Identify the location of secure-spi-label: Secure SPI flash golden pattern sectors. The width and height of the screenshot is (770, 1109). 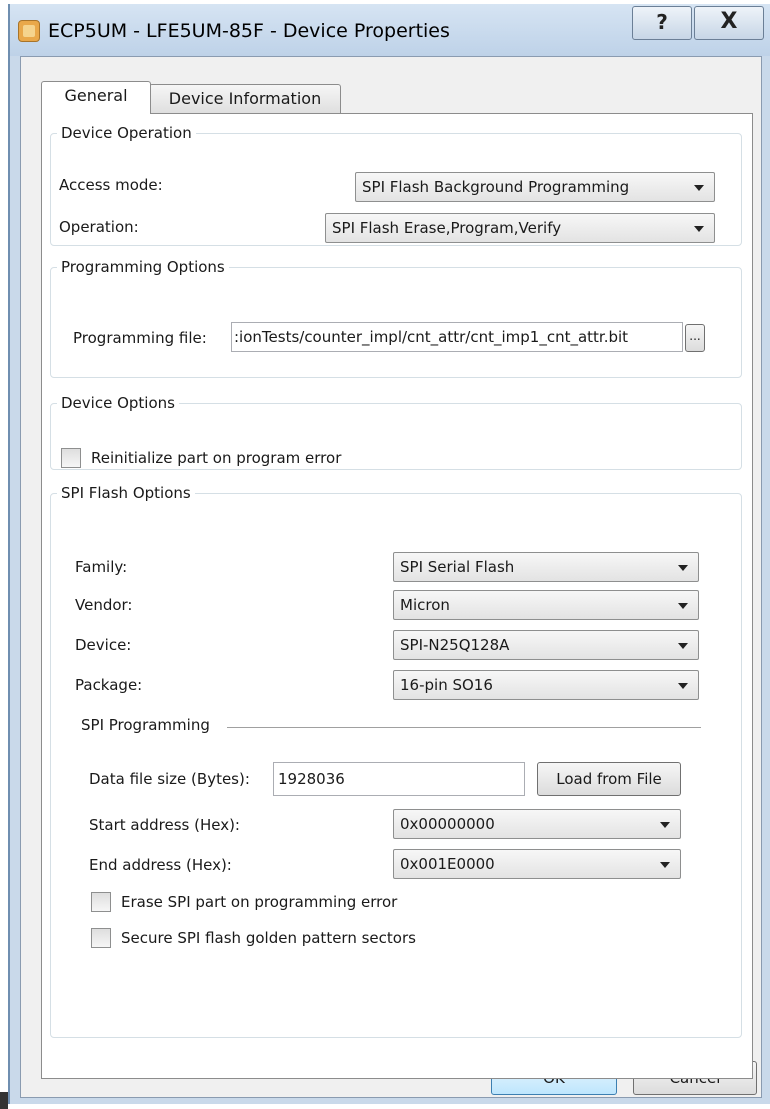
(268, 938).